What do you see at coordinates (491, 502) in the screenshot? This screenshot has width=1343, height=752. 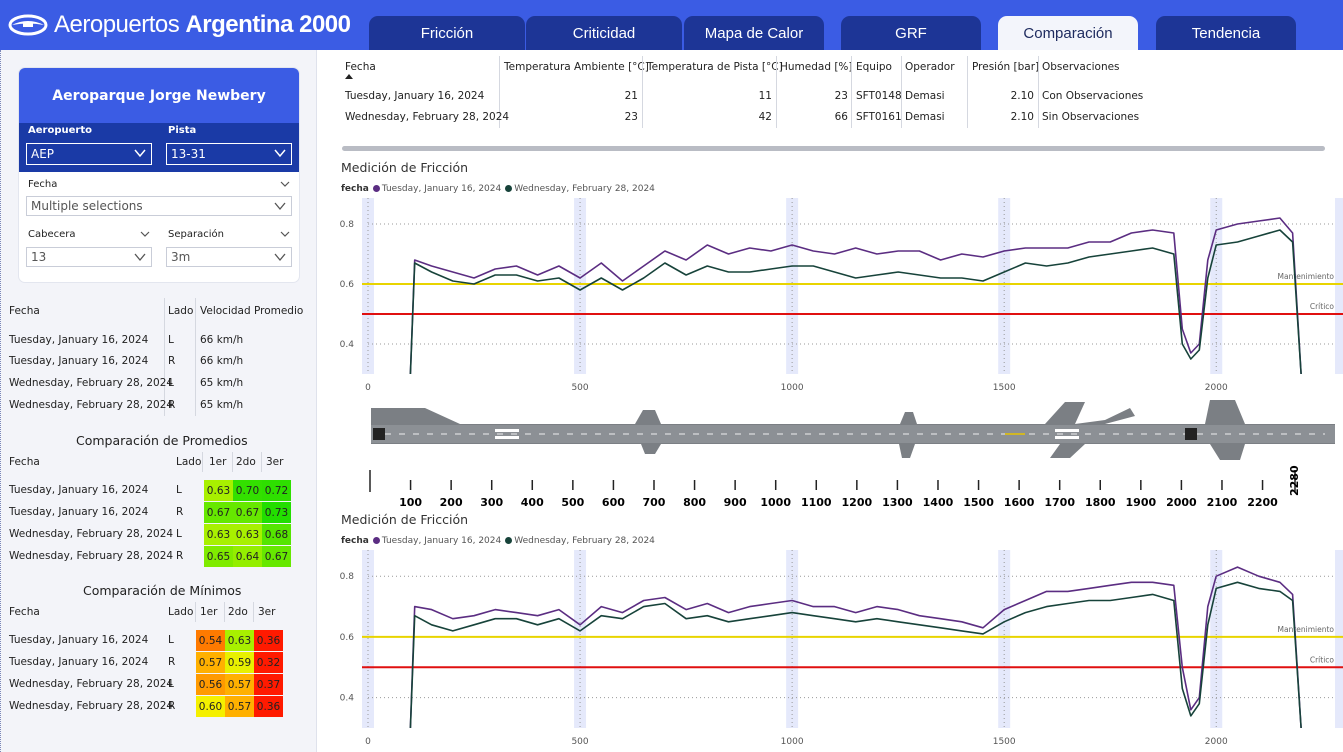 I see `ruler-label: 300` at bounding box center [491, 502].